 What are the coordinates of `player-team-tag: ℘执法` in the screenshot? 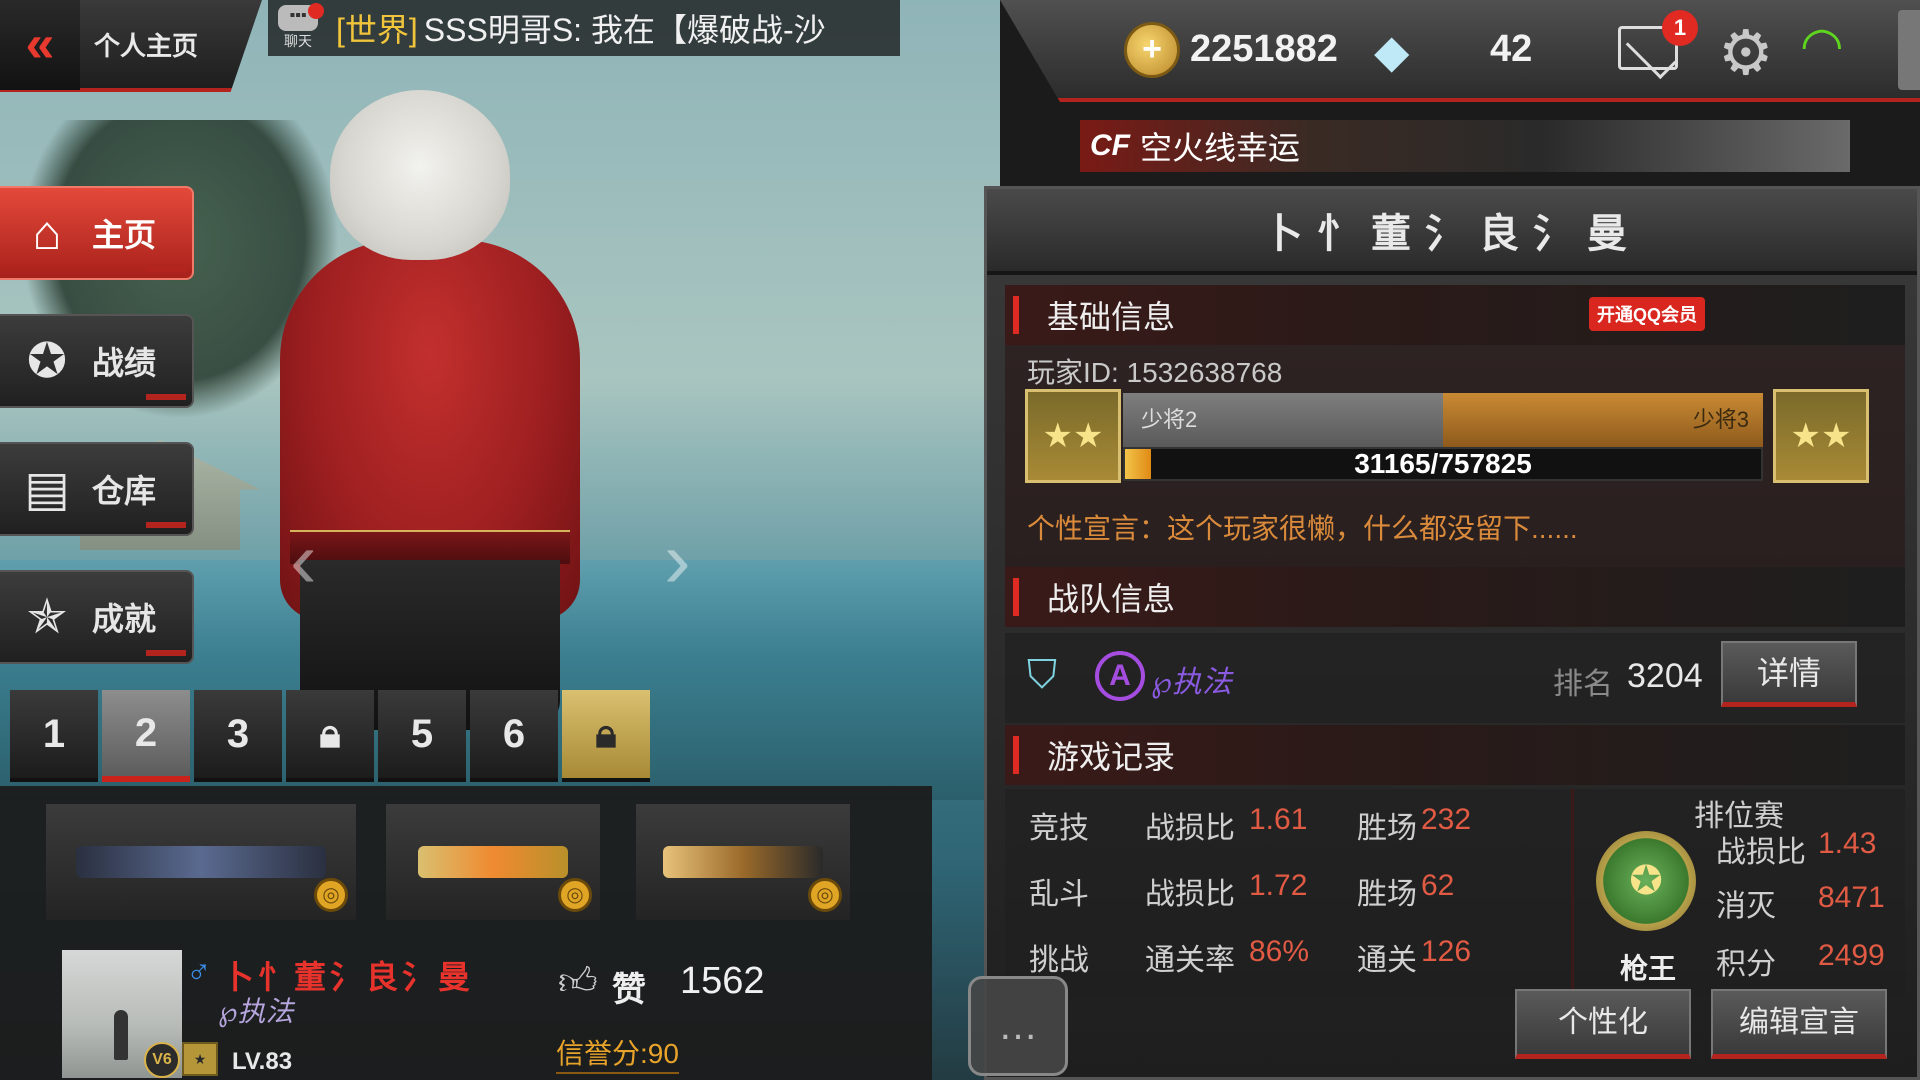 It's located at (256, 1011).